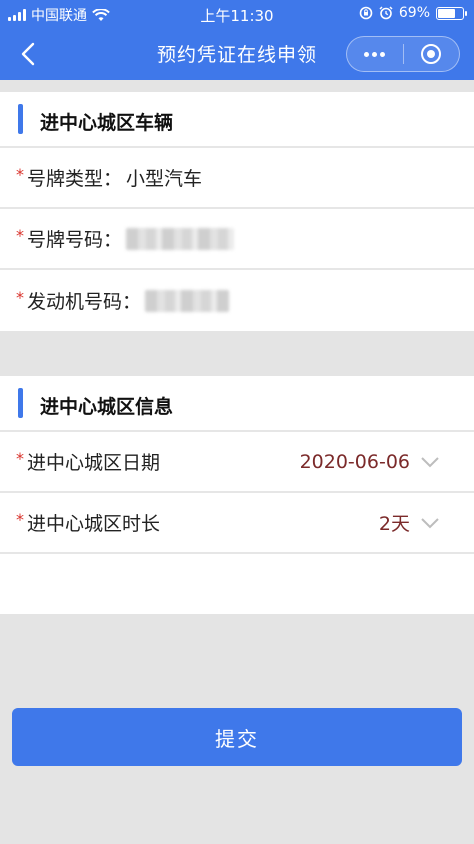 Image resolution: width=474 pixels, height=844 pixels. I want to click on entry-duration-label: 进中心城区时长, so click(94, 524).